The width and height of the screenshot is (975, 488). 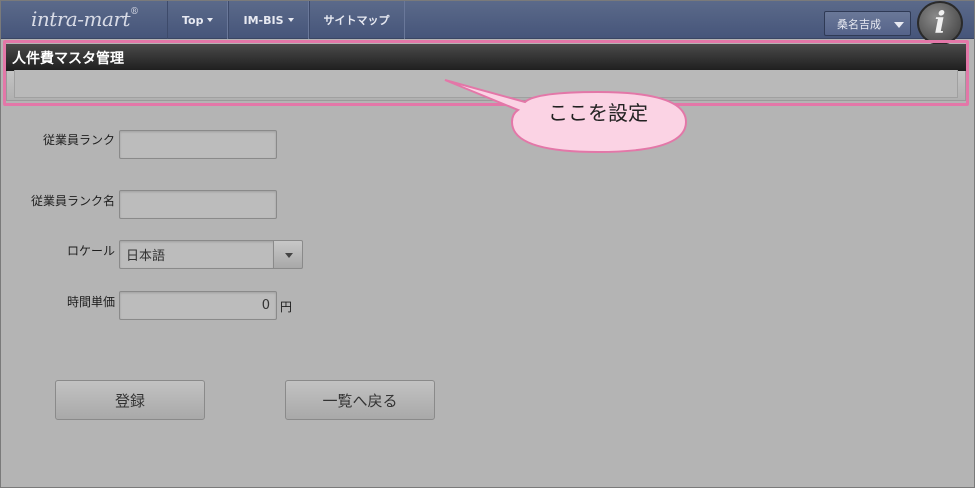 I want to click on hourly-rate-label: 時間単価, so click(x=90, y=302).